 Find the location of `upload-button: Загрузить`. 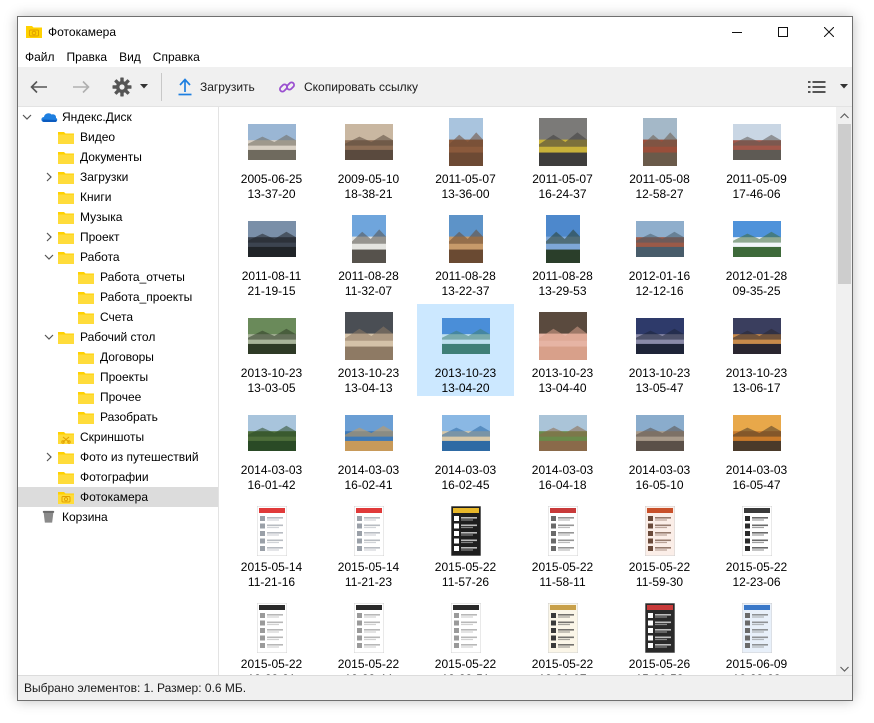

upload-button: Загрузить is located at coordinates (216, 86).